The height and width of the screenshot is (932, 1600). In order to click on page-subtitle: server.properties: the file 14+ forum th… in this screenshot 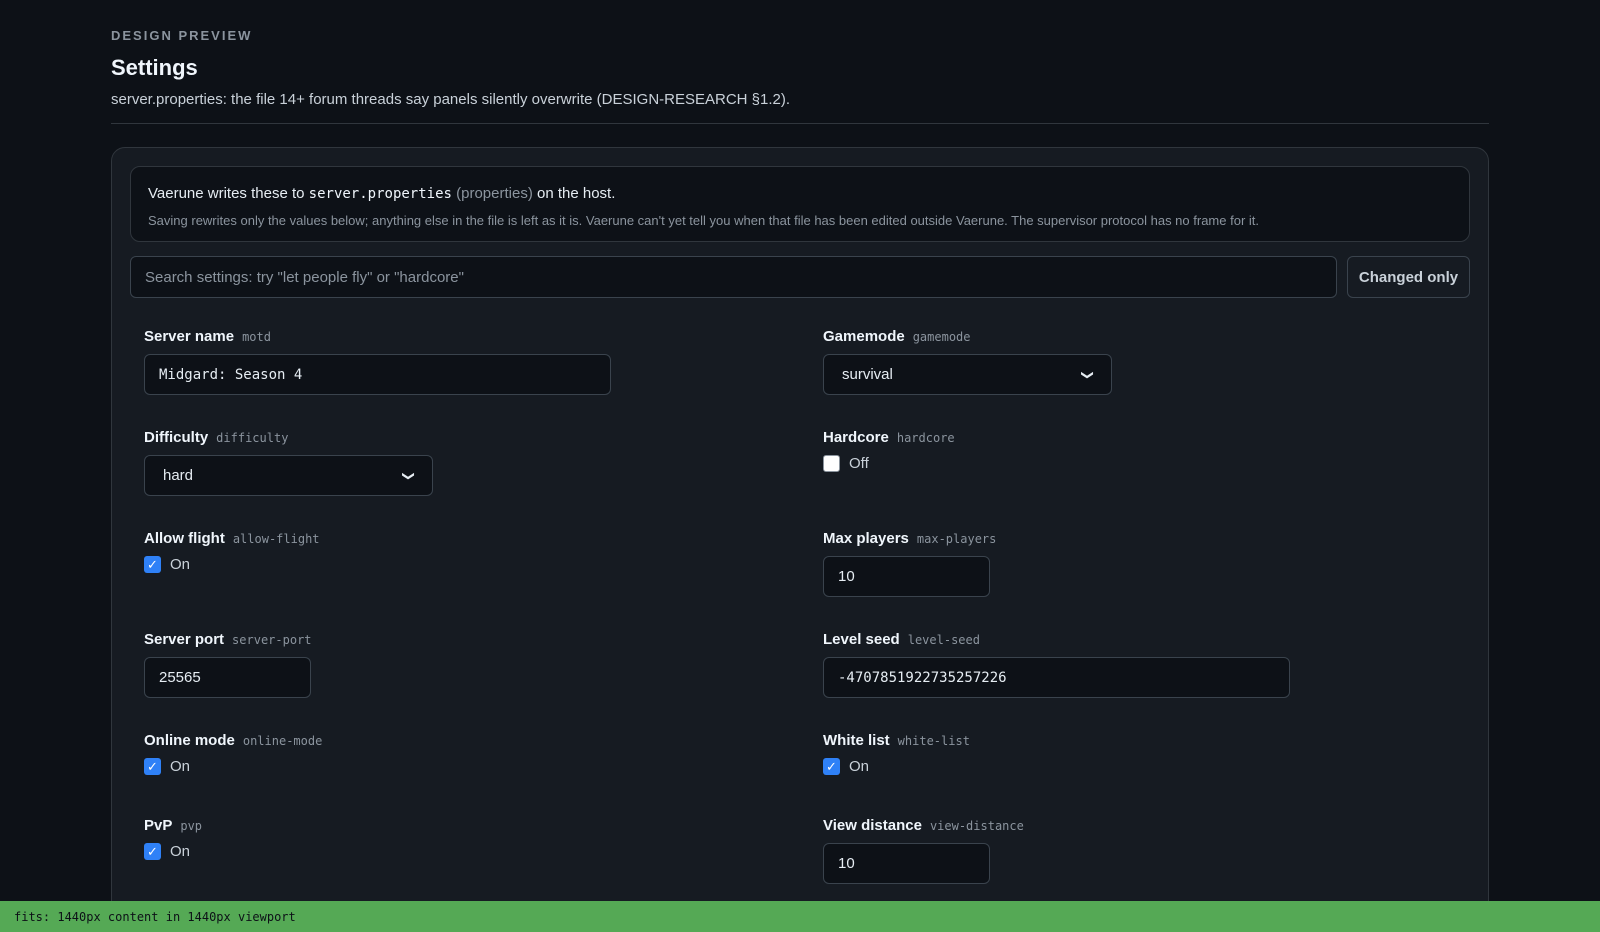, I will do `click(451, 99)`.